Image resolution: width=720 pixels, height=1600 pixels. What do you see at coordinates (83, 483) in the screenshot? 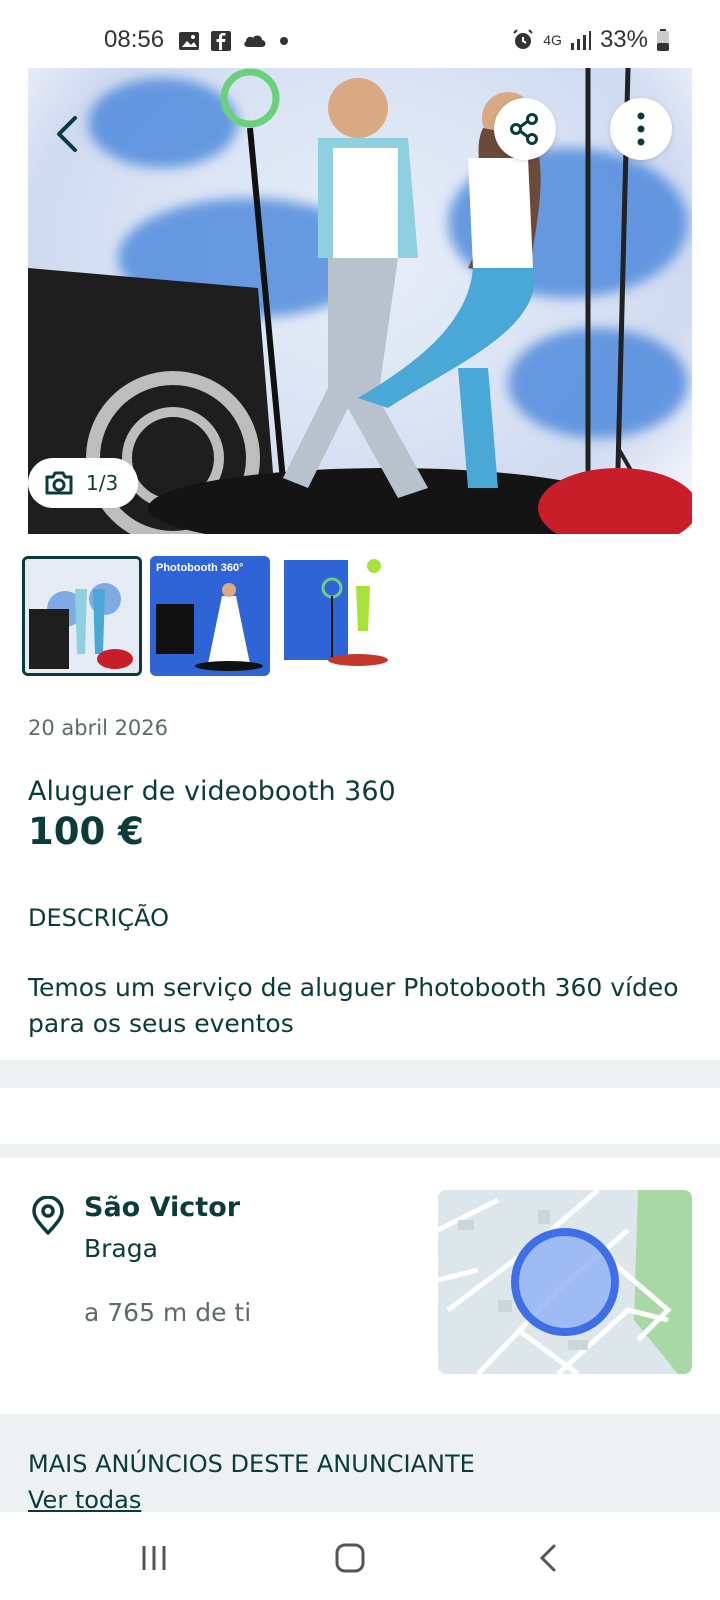
I see `photo-counter: 1/3` at bounding box center [83, 483].